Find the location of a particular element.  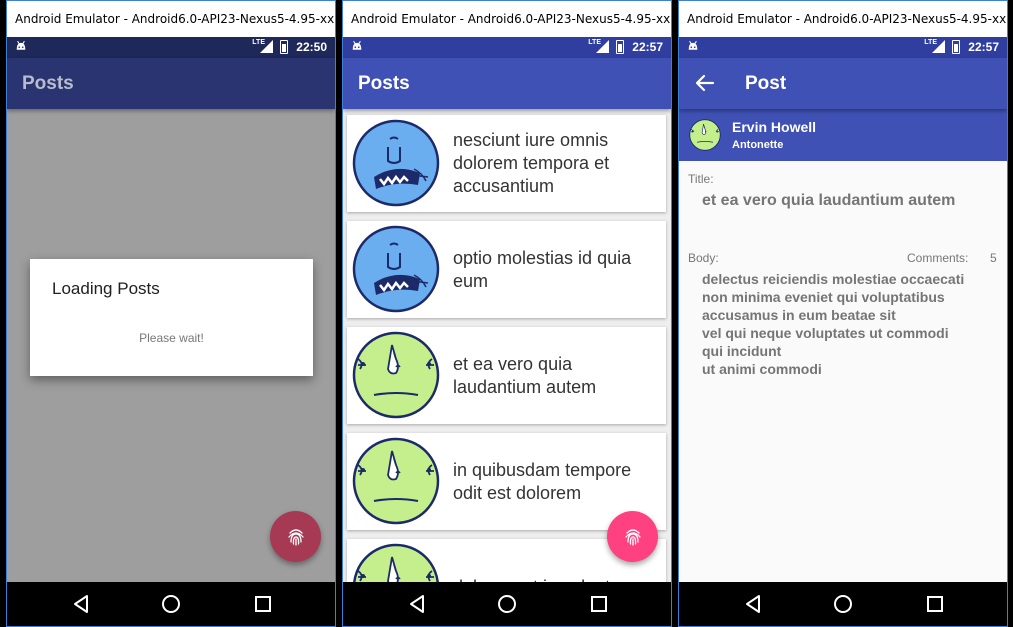

comments-count: 5 is located at coordinates (993, 258).